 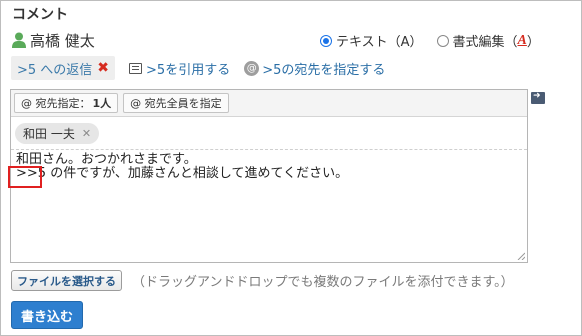 I want to click on addressee-list: 和田 一夫 ✕, so click(x=269, y=133).